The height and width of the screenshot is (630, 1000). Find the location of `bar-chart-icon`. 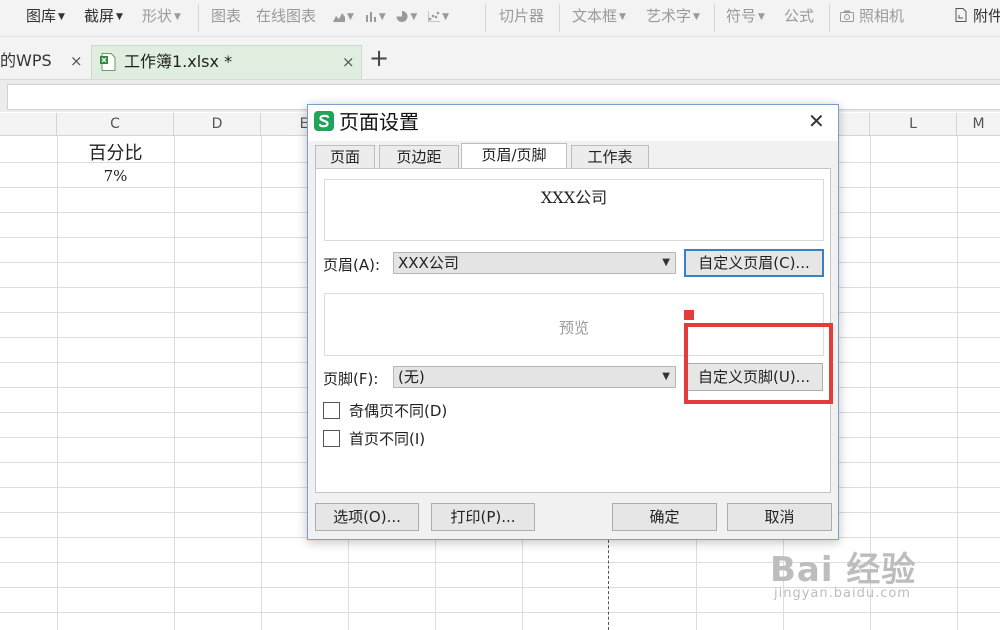

bar-chart-icon is located at coordinates (371, 16).